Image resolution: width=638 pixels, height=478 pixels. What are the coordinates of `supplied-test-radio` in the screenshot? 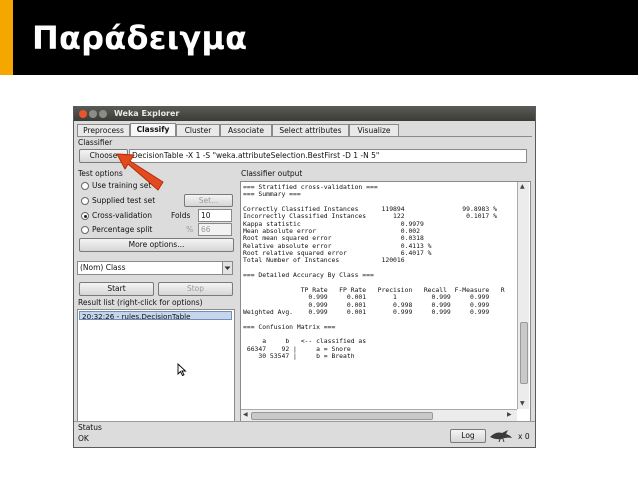 It's located at (85, 201).